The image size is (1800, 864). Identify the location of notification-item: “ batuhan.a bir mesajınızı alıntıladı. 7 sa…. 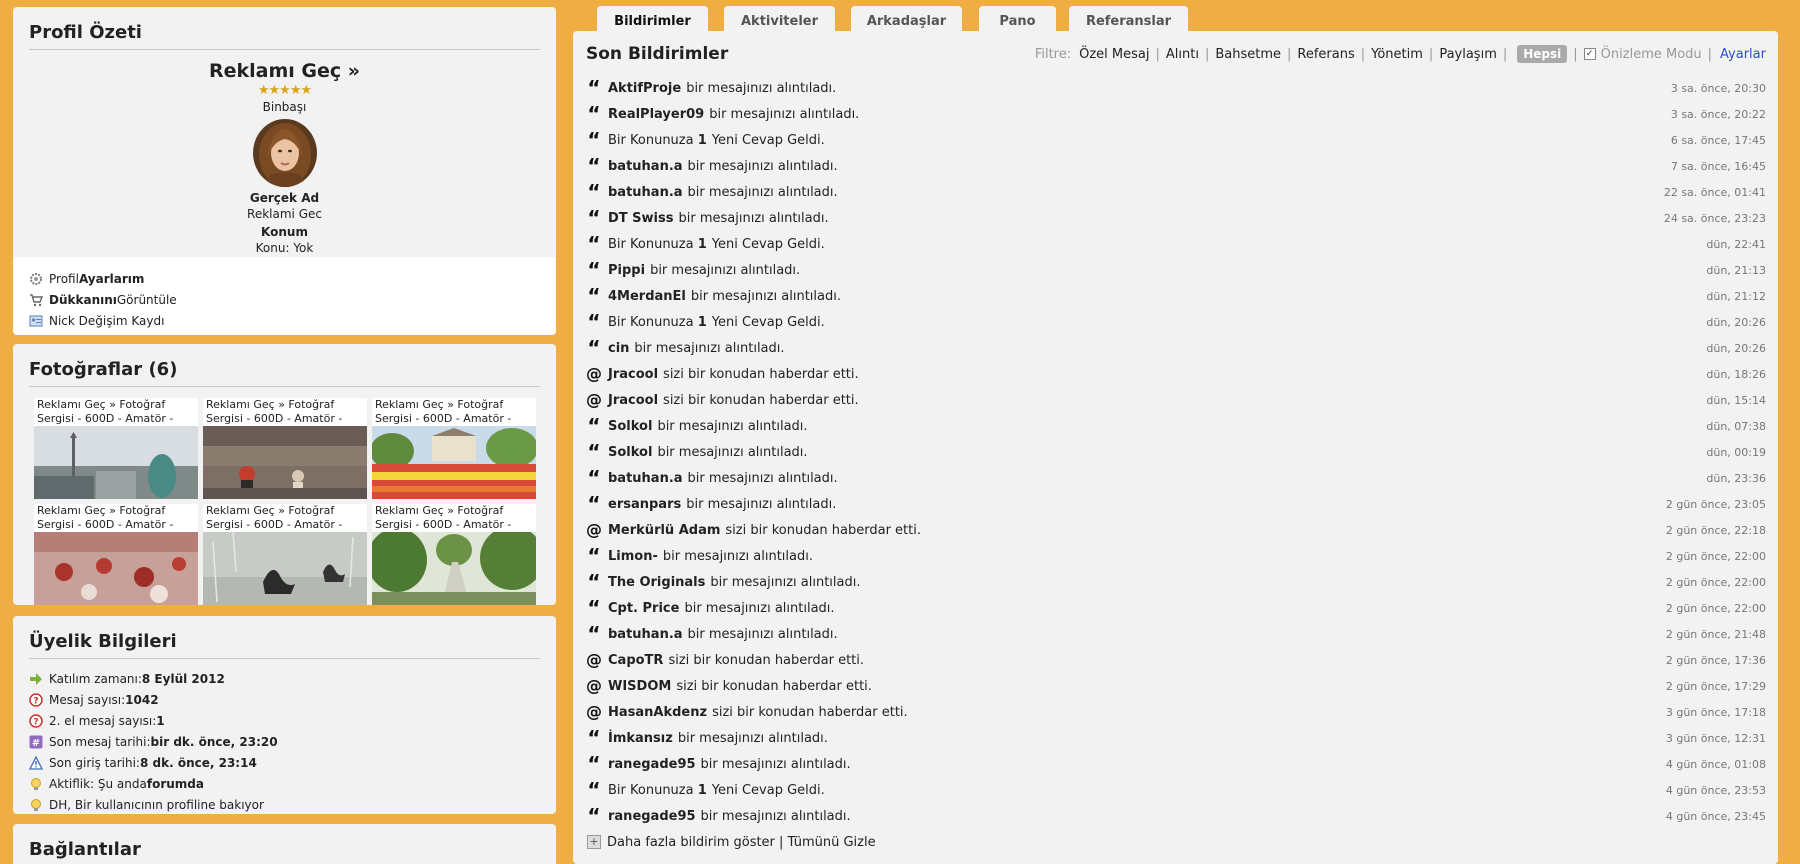
(1176, 166).